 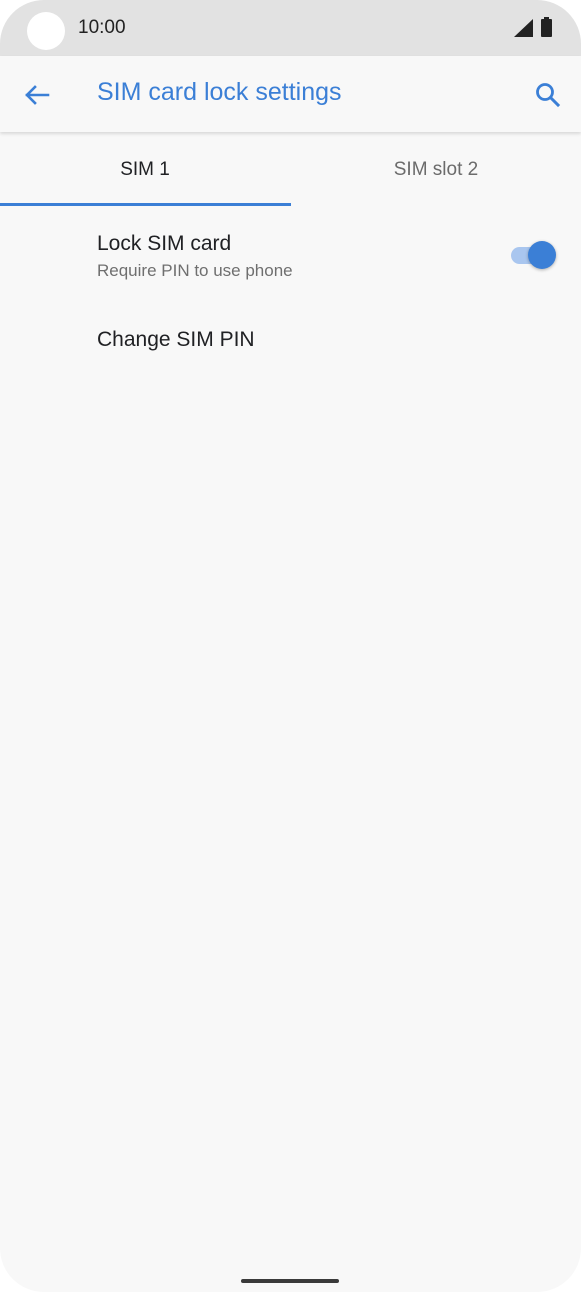 I want to click on tab-sim-1: SIM 1, so click(x=145, y=170).